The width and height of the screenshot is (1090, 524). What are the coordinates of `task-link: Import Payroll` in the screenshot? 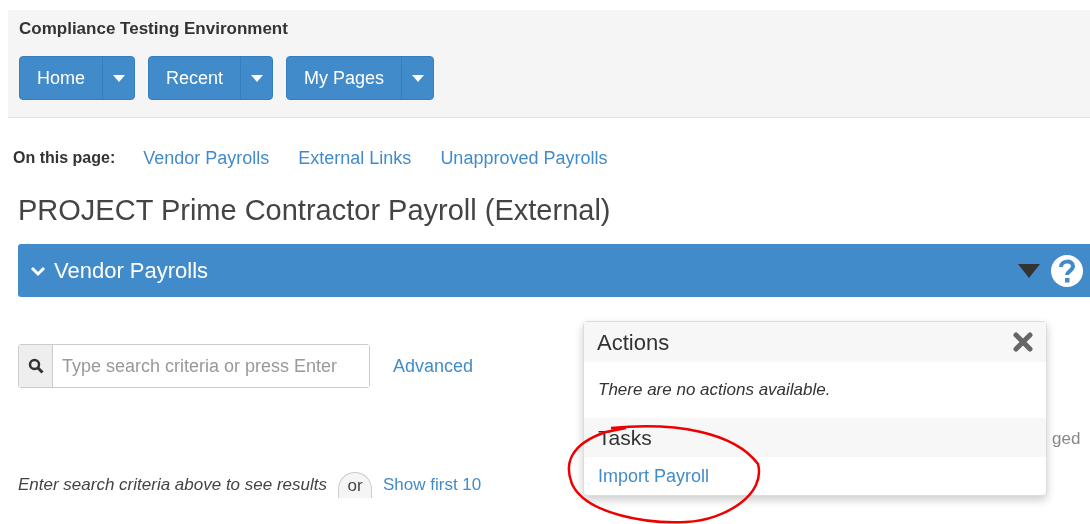 It's located at (815, 476).